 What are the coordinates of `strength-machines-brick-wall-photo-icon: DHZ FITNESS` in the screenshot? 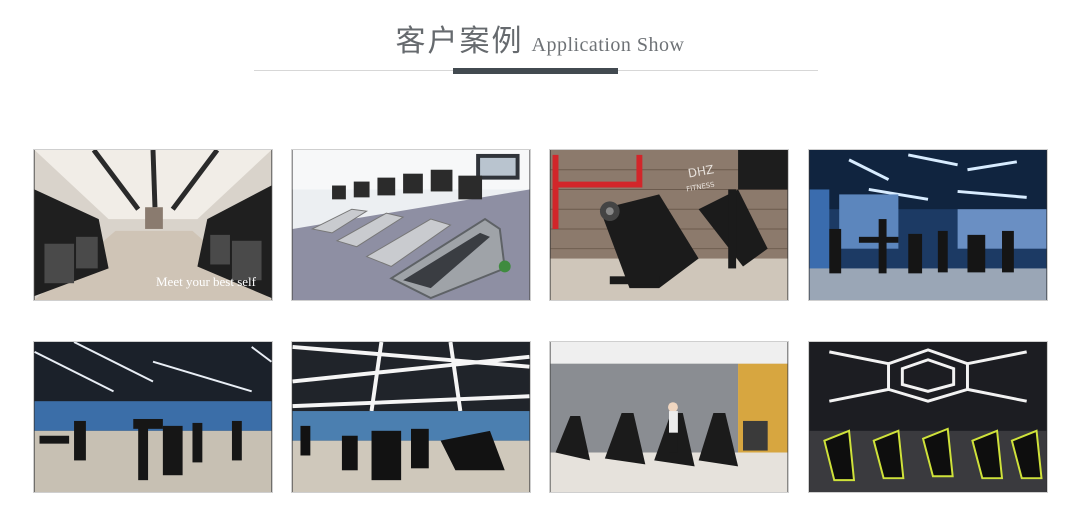 It's located at (669, 225).